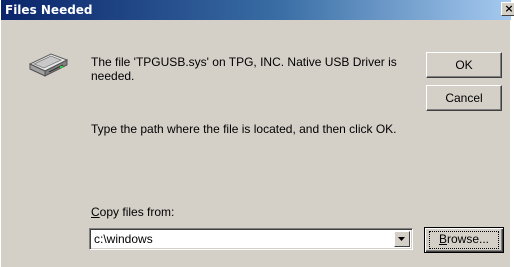 This screenshot has width=514, height=267. Describe the element at coordinates (464, 98) in the screenshot. I see `cancel-button: Cancel` at that location.